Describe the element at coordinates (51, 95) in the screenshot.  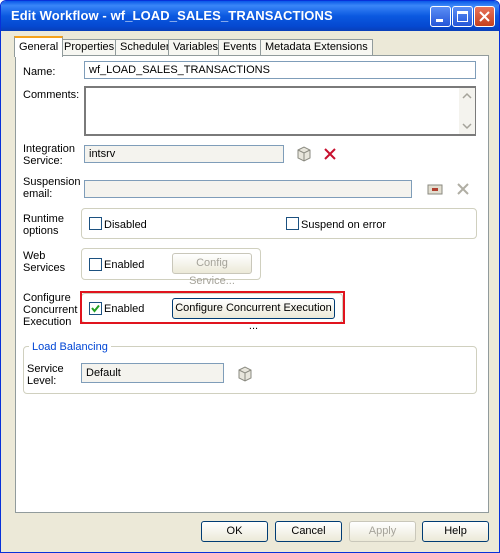
I see `comments-label: Comments:` at that location.